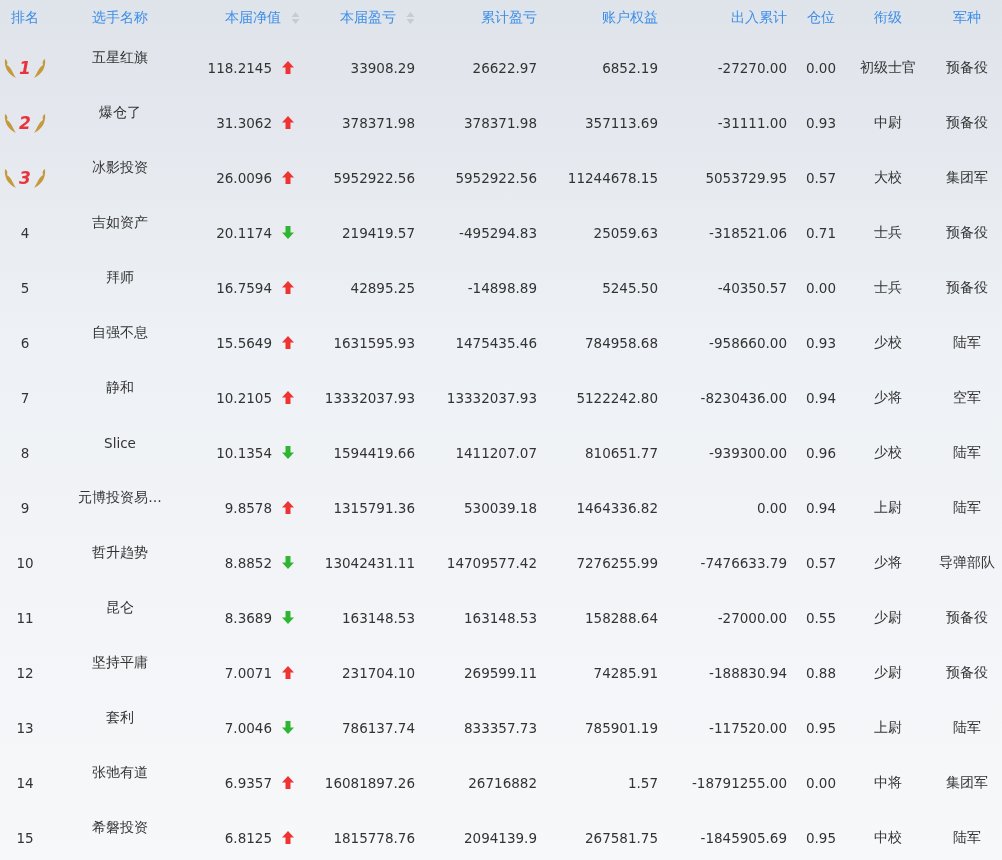  Describe the element at coordinates (244, 397) in the screenshot. I see `net-value: 10.2105` at that location.